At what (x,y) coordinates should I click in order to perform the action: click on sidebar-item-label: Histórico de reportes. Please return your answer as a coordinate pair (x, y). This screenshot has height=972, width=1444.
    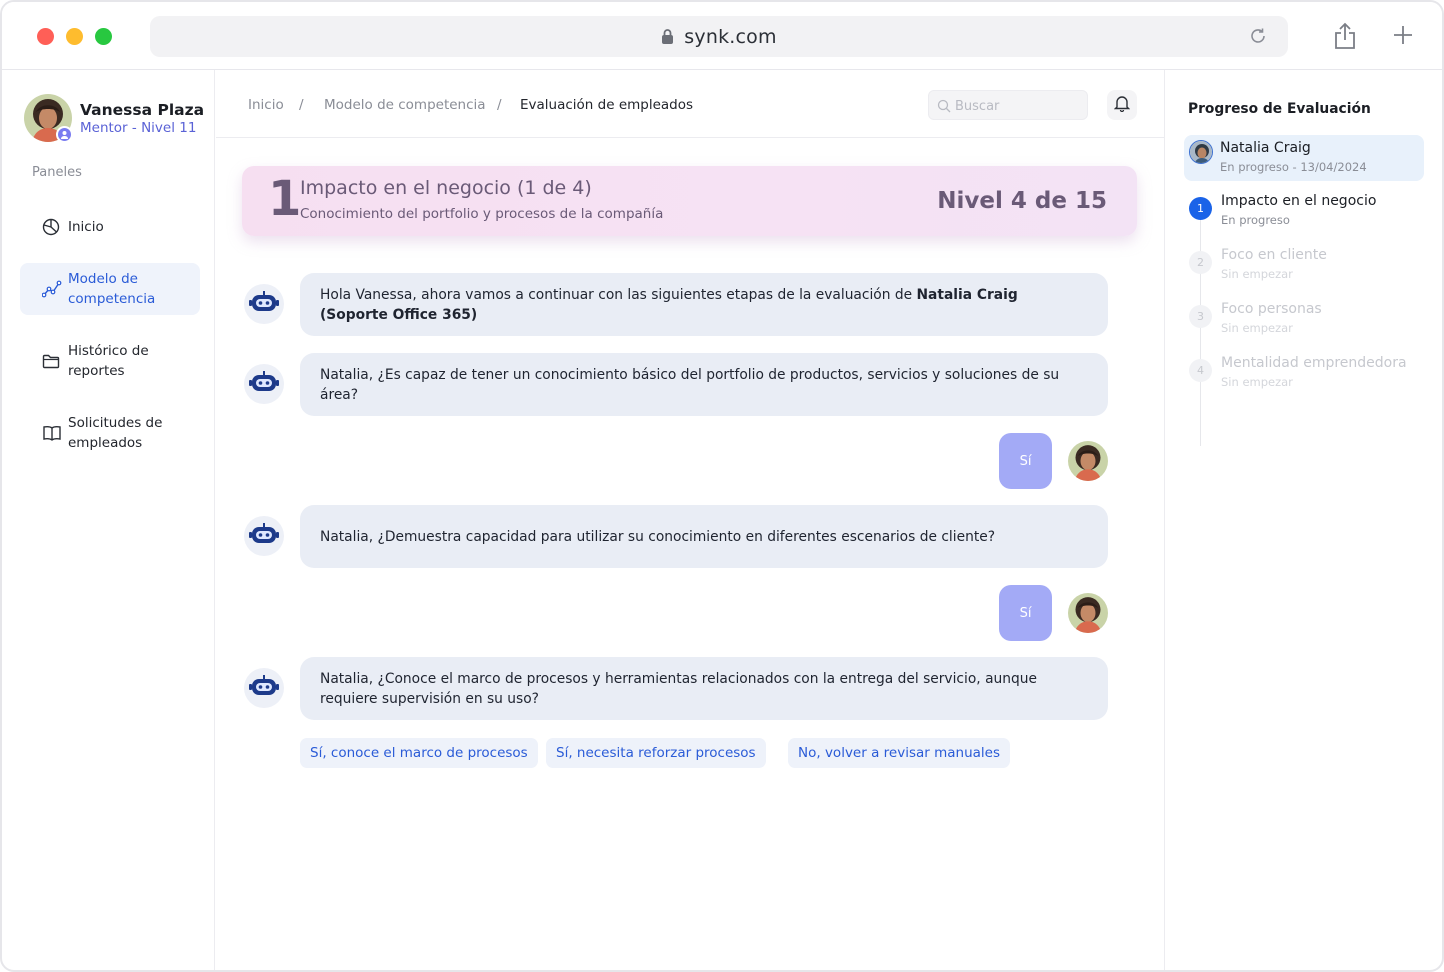
    Looking at the image, I should click on (108, 361).